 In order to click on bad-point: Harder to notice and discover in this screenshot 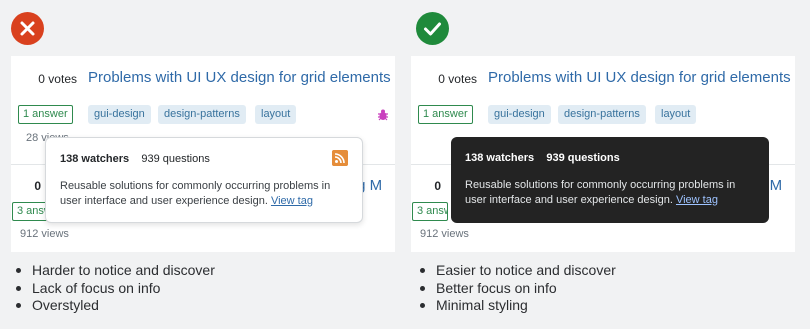, I will do `click(115, 271)`.